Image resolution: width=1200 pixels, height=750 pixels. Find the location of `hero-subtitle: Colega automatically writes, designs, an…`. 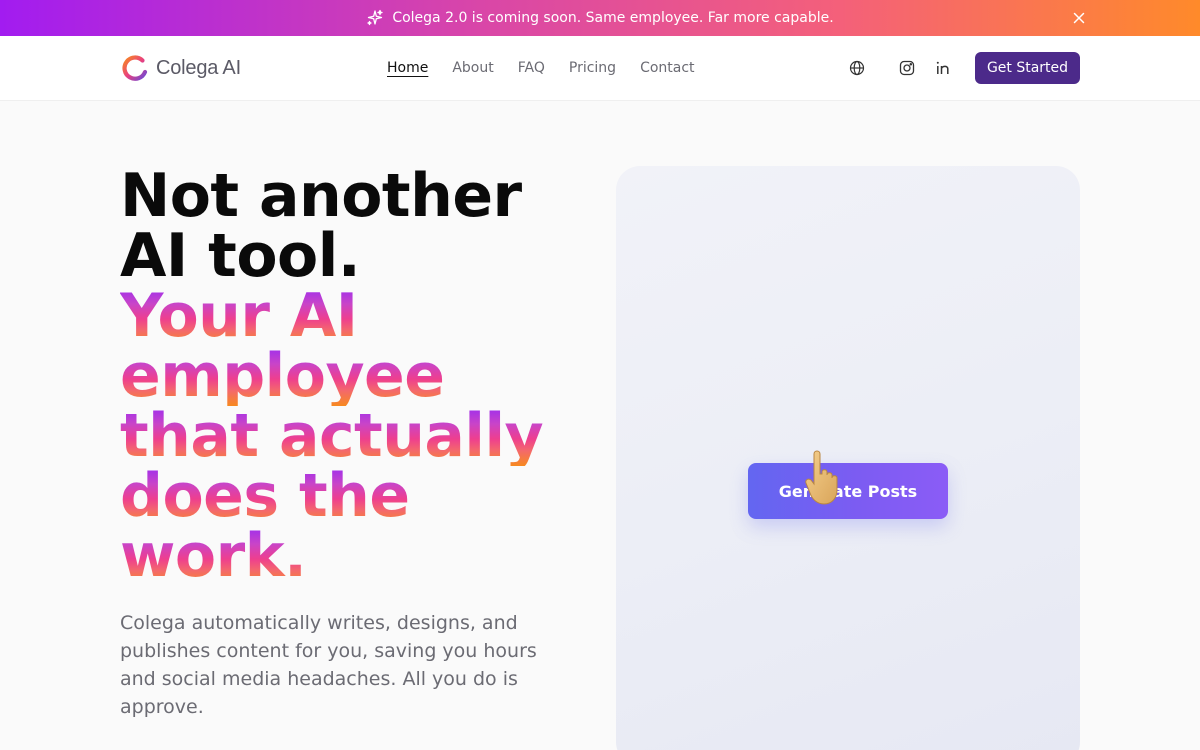

hero-subtitle: Colega automatically writes, designs, an… is located at coordinates (328, 665).